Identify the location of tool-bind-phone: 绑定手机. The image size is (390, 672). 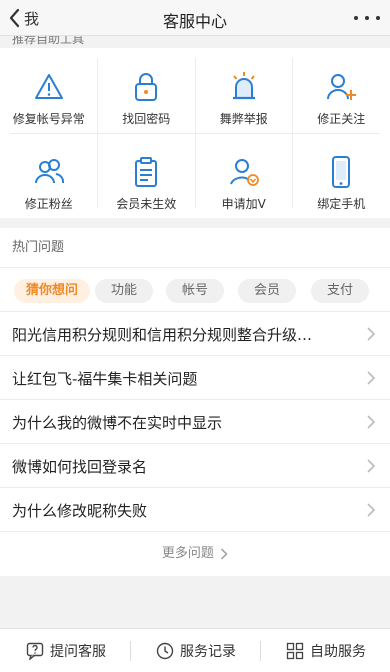
(341, 175).